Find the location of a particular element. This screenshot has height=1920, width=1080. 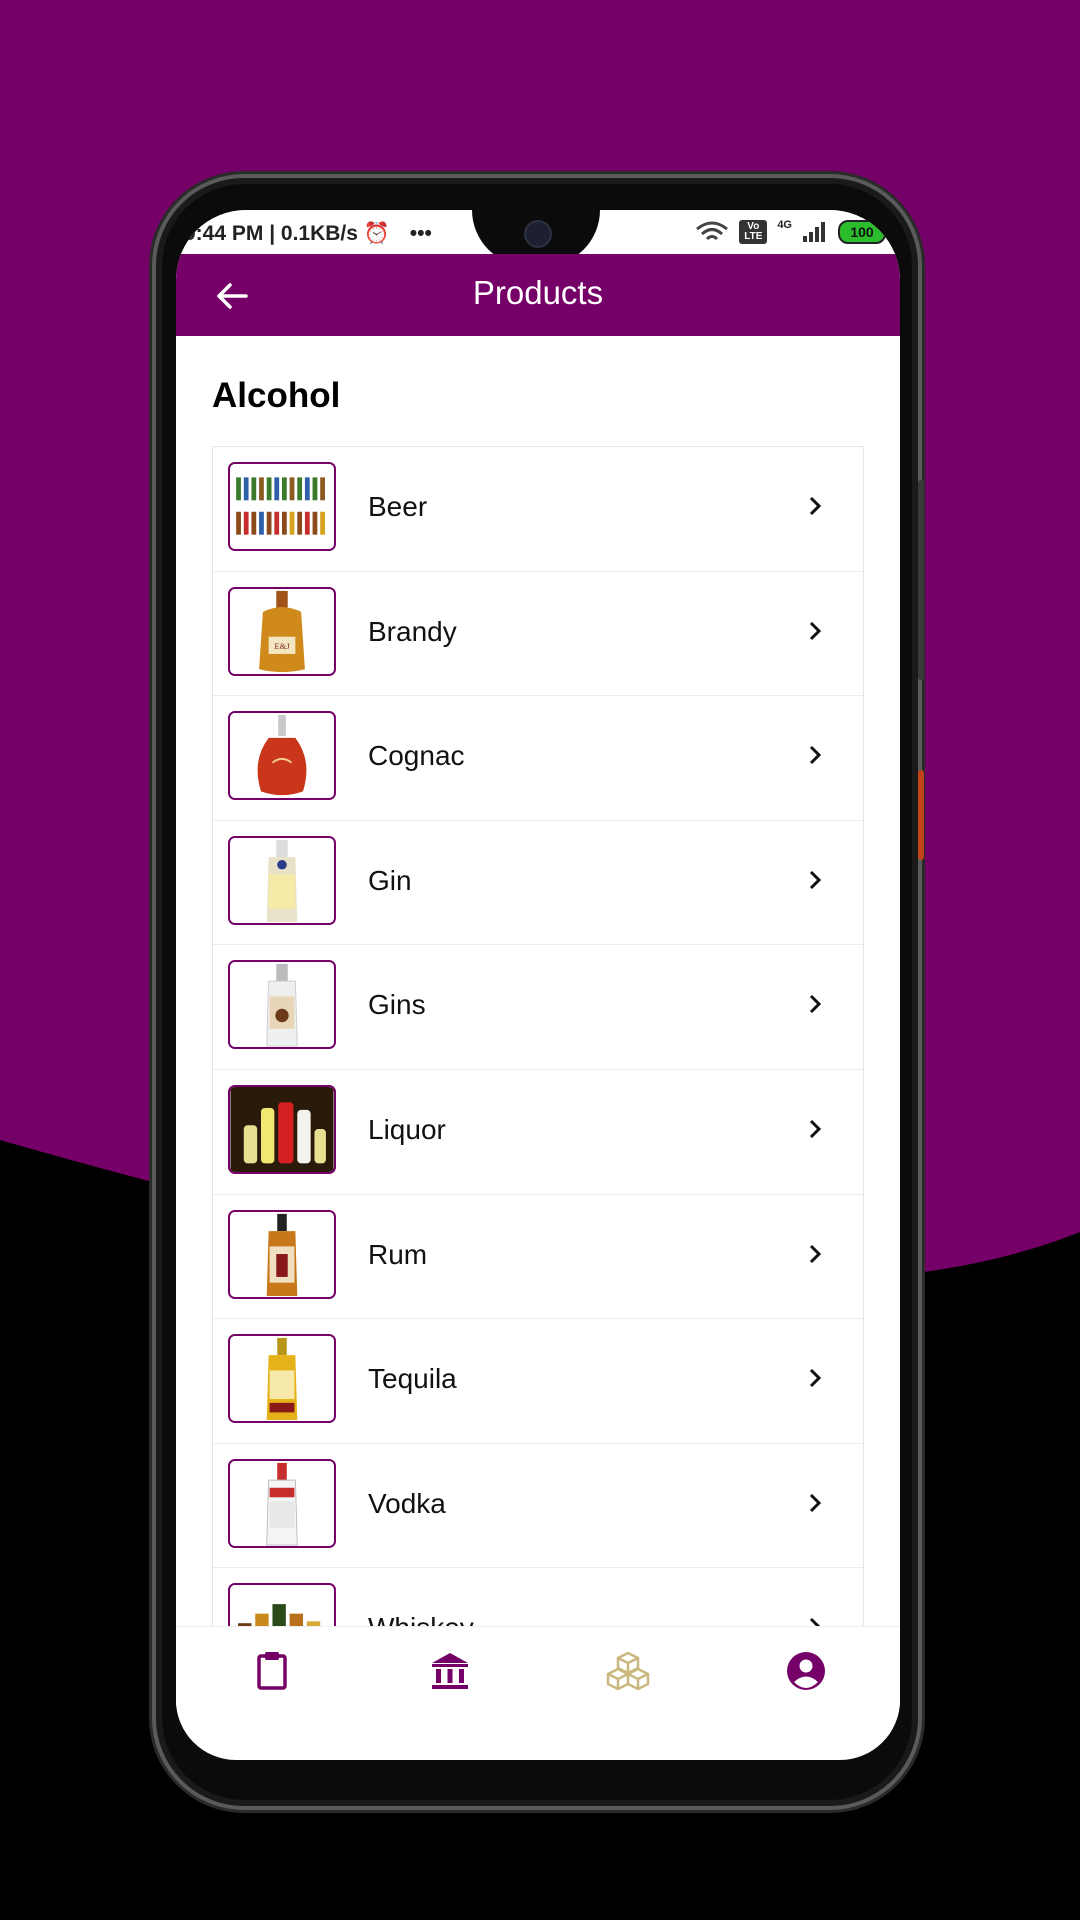

list-item-label: Cognac is located at coordinates (416, 756).